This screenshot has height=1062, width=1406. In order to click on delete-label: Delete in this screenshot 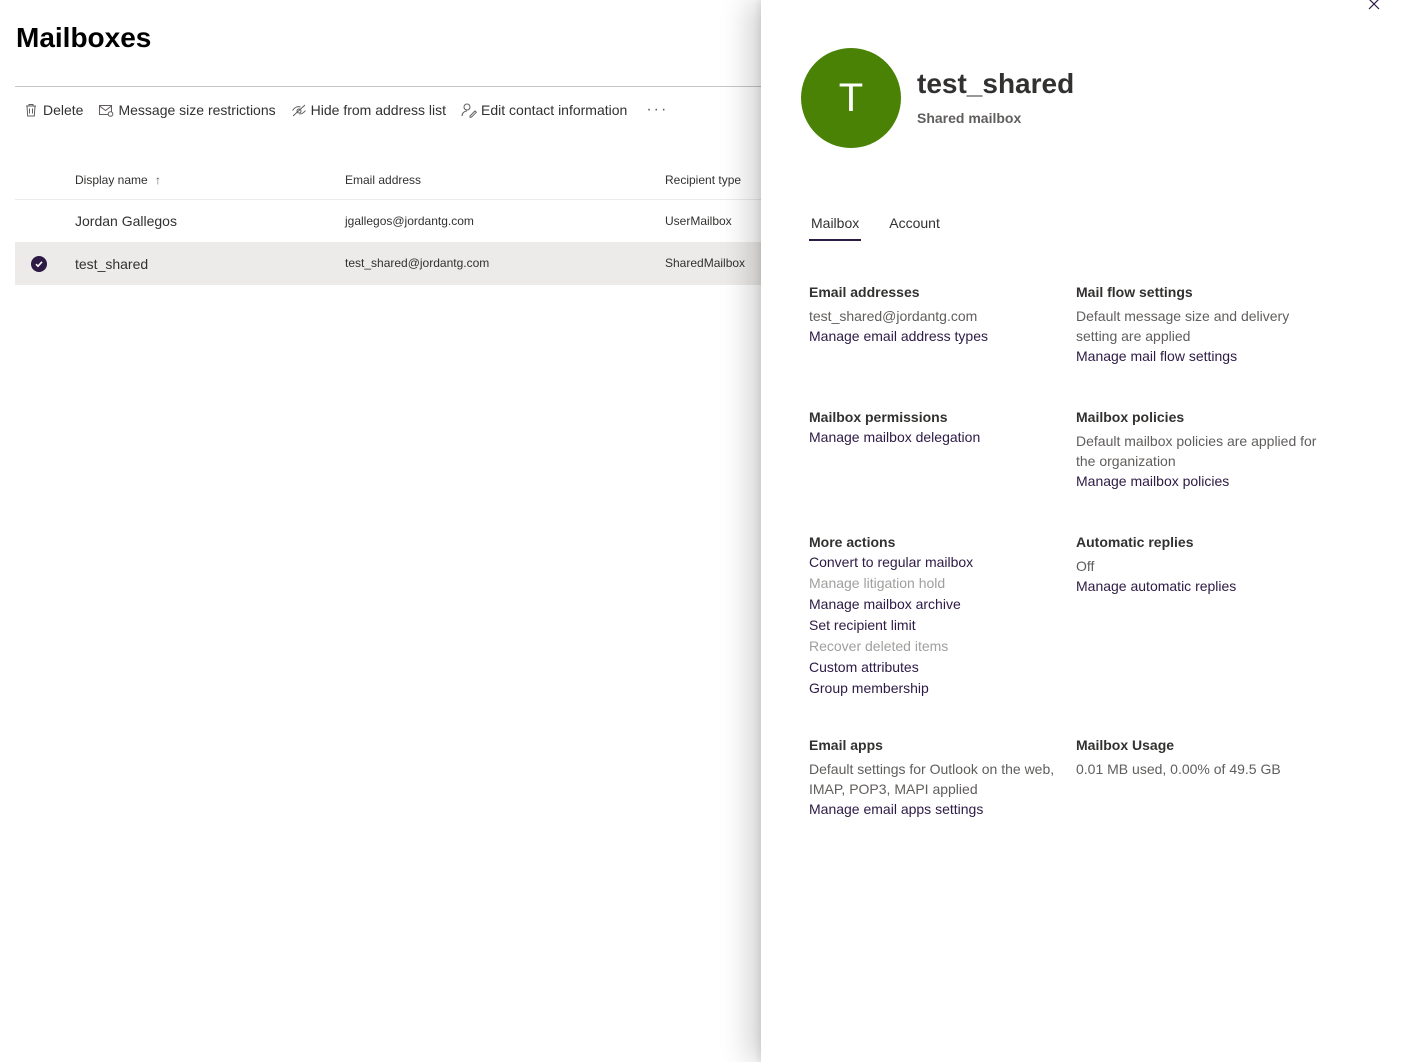, I will do `click(63, 110)`.